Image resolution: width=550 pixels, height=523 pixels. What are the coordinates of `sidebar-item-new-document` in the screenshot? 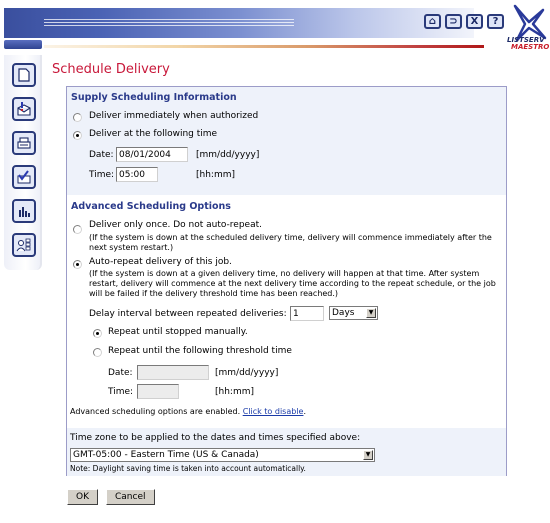 It's located at (24, 75).